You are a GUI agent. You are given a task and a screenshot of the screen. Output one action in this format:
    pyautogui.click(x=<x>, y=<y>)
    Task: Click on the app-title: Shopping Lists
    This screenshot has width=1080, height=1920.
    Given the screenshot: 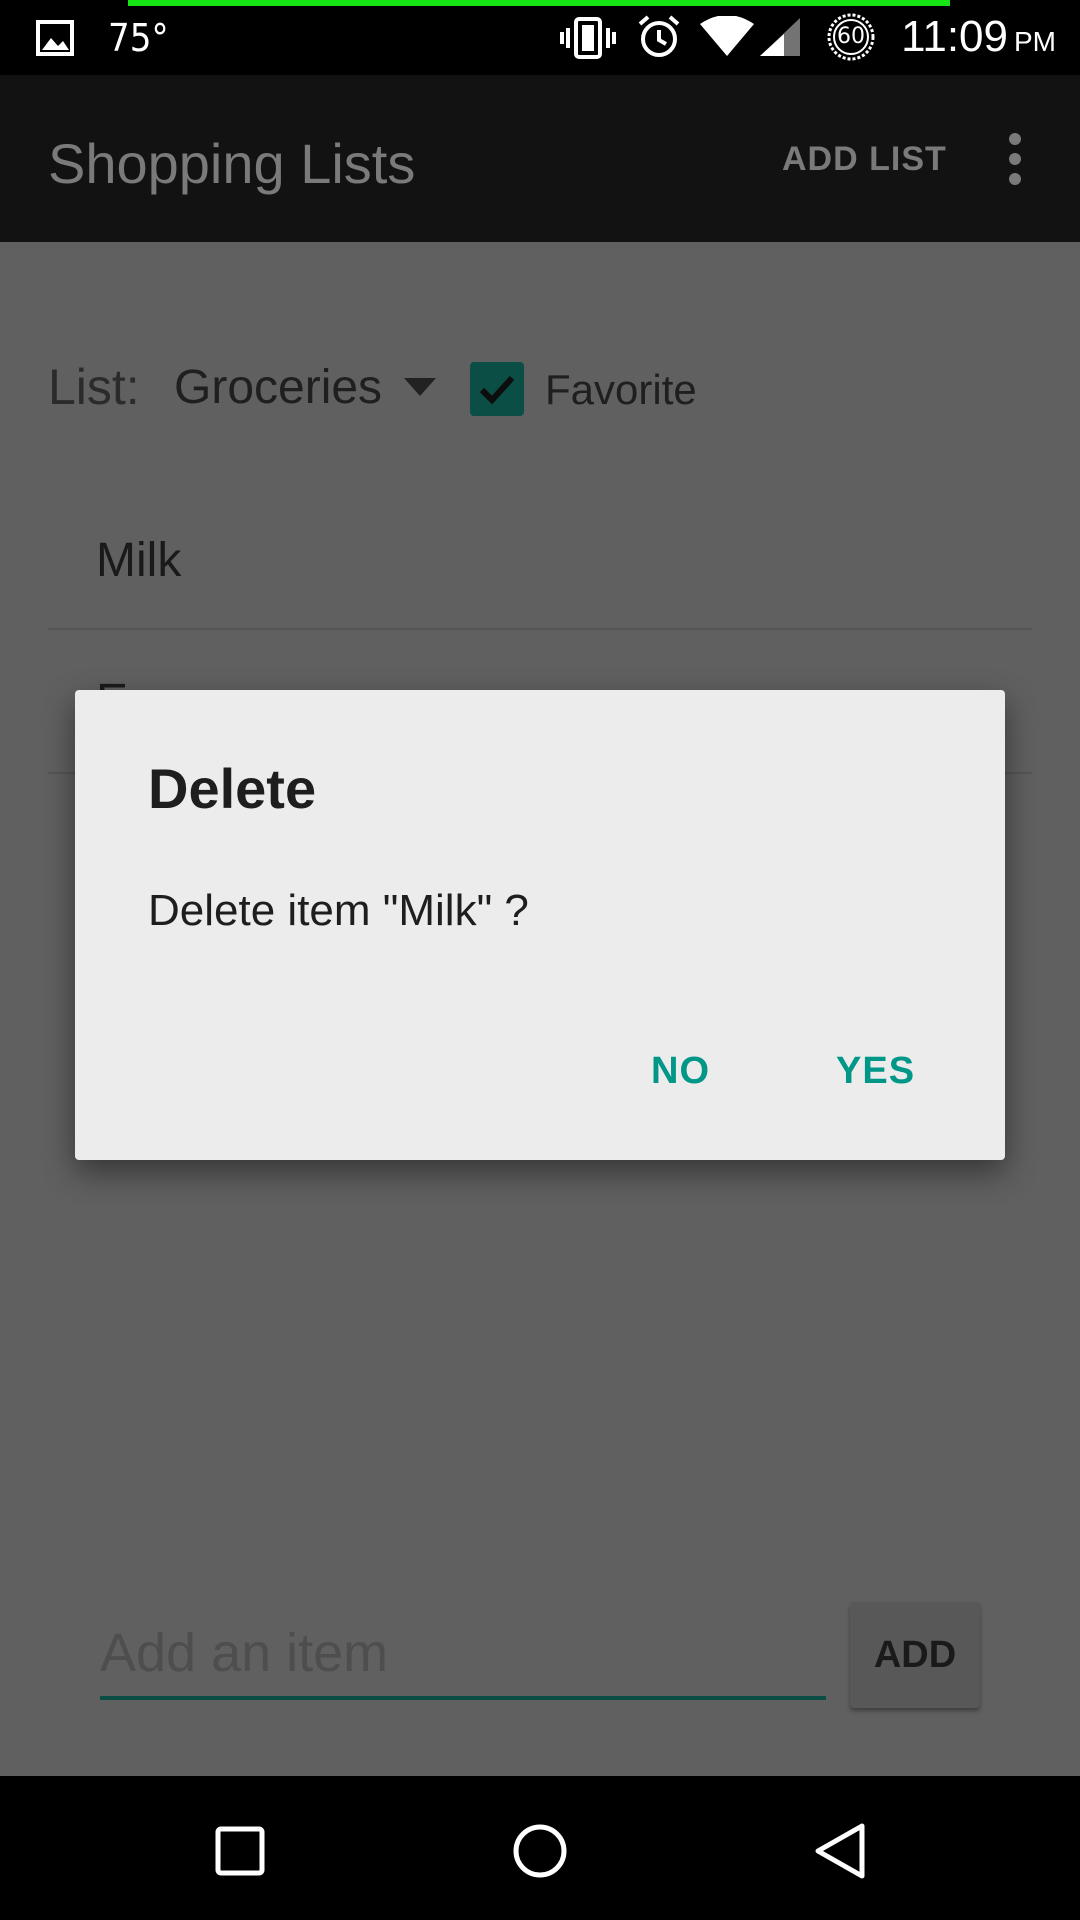 What is the action you would take?
    pyautogui.click(x=232, y=163)
    